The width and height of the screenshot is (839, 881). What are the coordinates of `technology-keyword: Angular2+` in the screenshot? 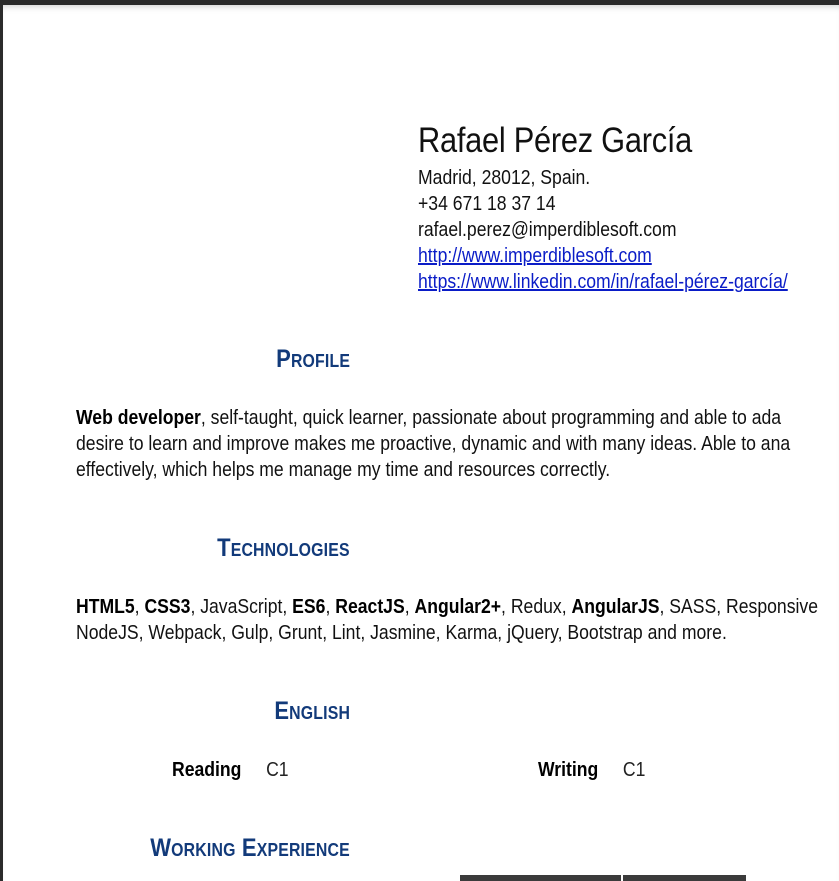 It's located at (458, 607).